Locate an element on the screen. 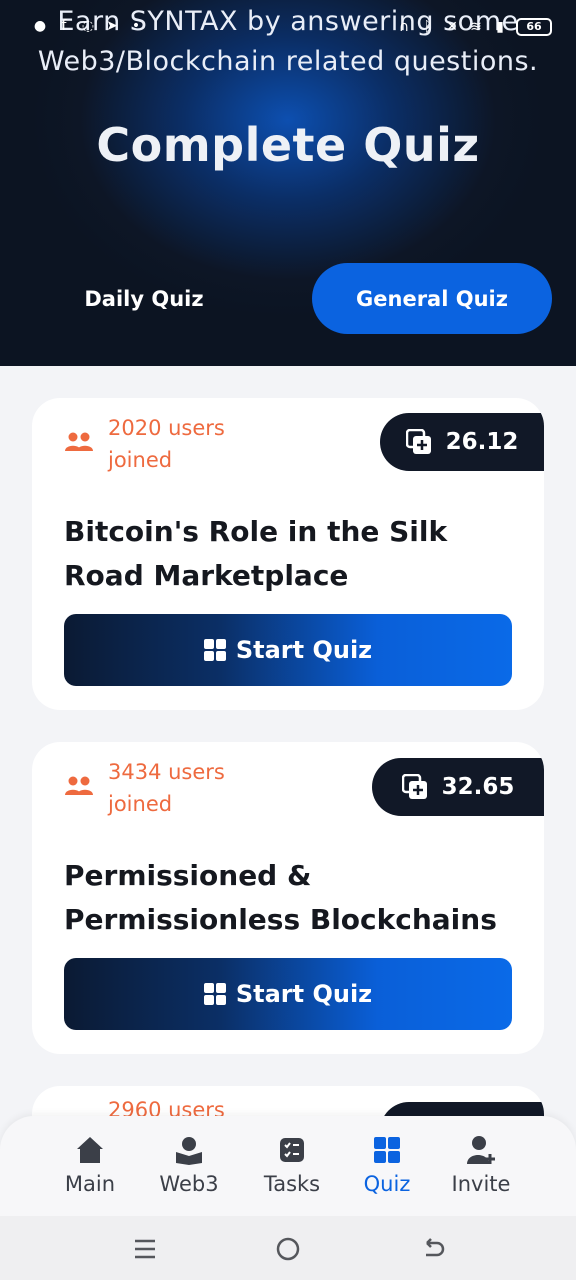 The height and width of the screenshot is (1280, 576). headphones-icon: ∩ is located at coordinates (404, 27).